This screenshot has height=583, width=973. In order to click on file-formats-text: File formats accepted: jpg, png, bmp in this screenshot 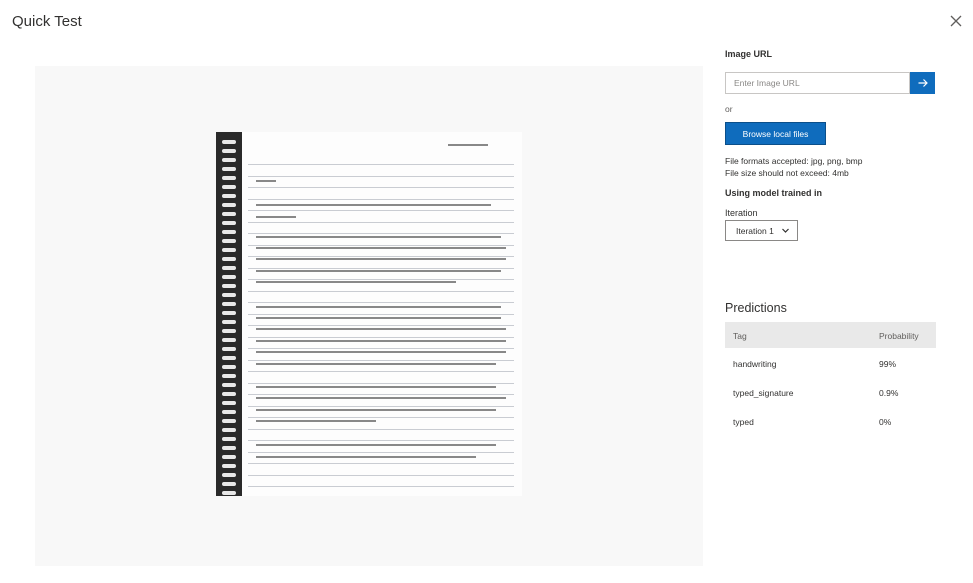, I will do `click(794, 161)`.